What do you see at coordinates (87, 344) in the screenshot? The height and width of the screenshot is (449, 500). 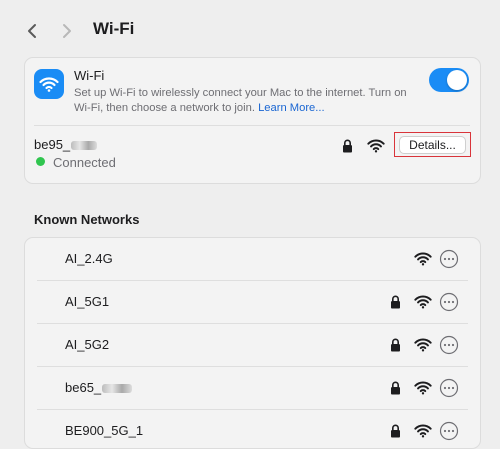 I see `network-name: AI_5G2` at bounding box center [87, 344].